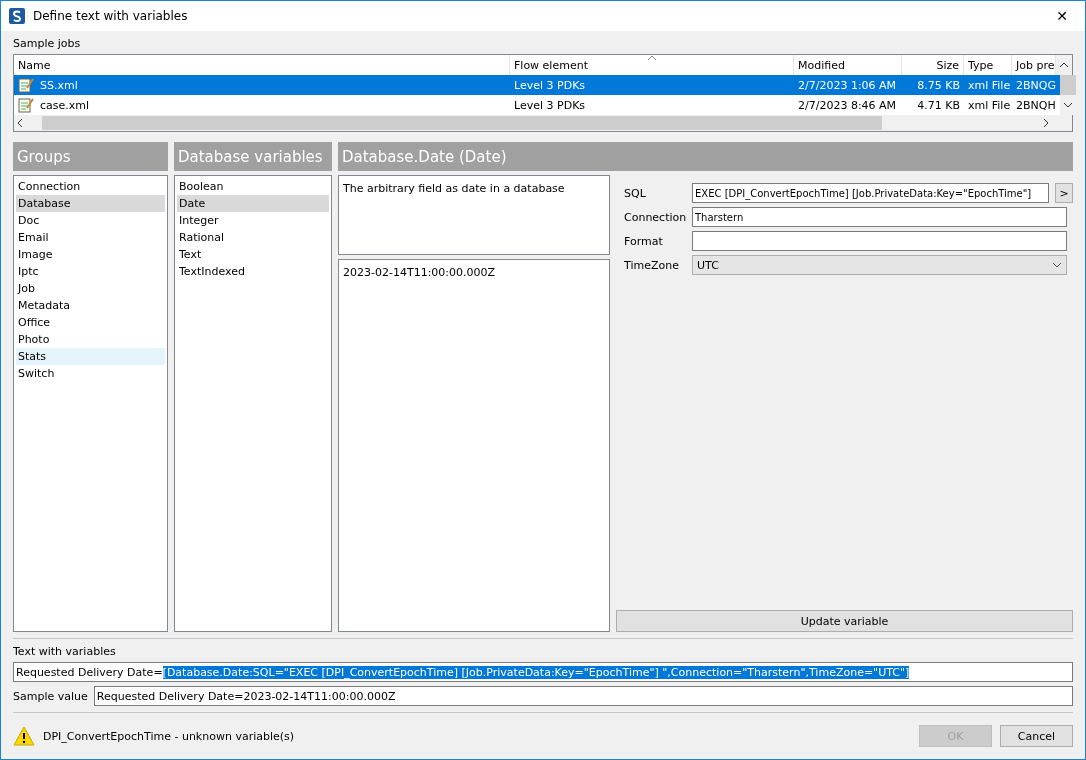  What do you see at coordinates (90, 288) in the screenshot?
I see `group-item: Job` at bounding box center [90, 288].